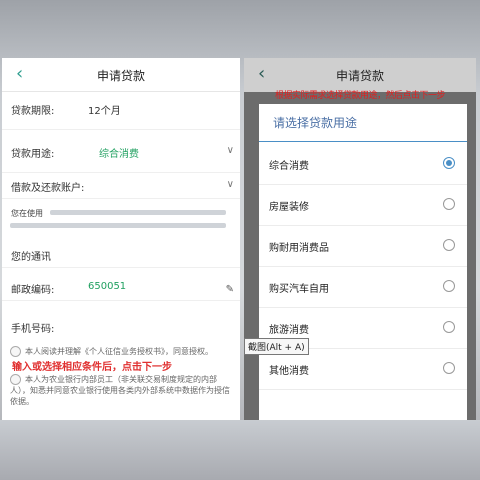 The height and width of the screenshot is (480, 480). What do you see at coordinates (107, 286) in the screenshot?
I see `postcode-value: 650051` at bounding box center [107, 286].